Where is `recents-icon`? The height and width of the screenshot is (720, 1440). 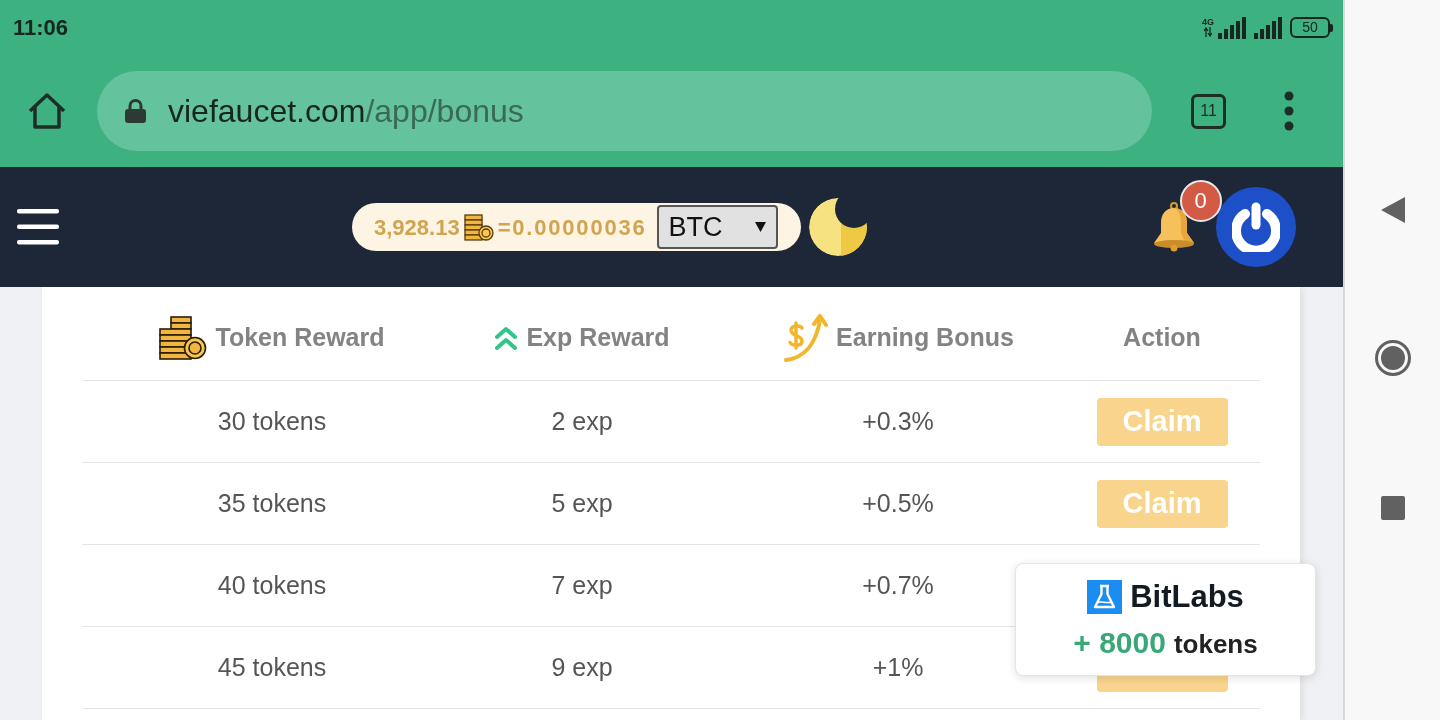
recents-icon is located at coordinates (1392, 508).